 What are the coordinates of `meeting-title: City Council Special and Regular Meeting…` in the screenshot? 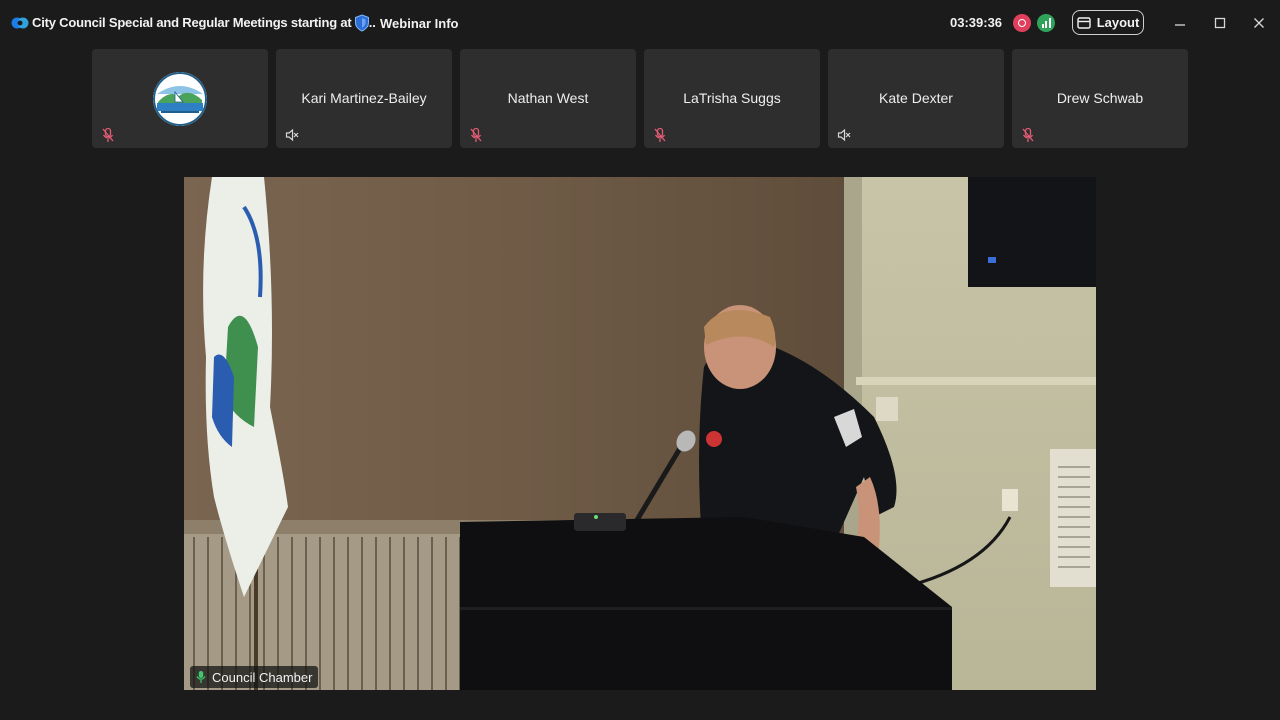 It's located at (204, 22).